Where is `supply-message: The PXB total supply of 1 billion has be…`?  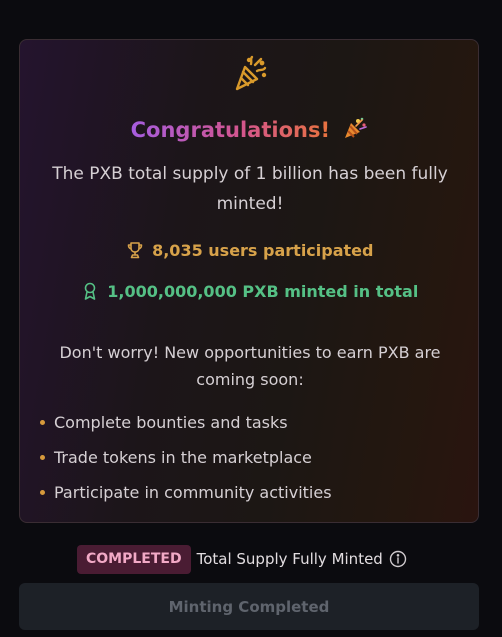 supply-message: The PXB total supply of 1 billion has be… is located at coordinates (250, 189).